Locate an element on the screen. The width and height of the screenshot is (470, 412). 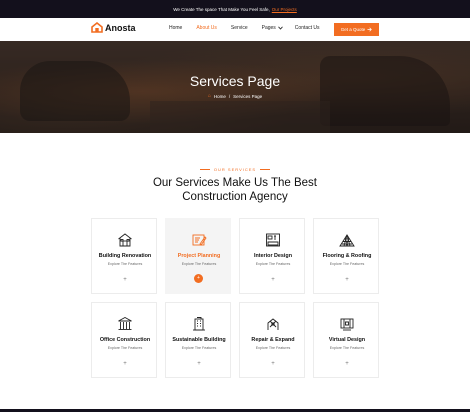
service-title: Office Construction is located at coordinates (125, 340).